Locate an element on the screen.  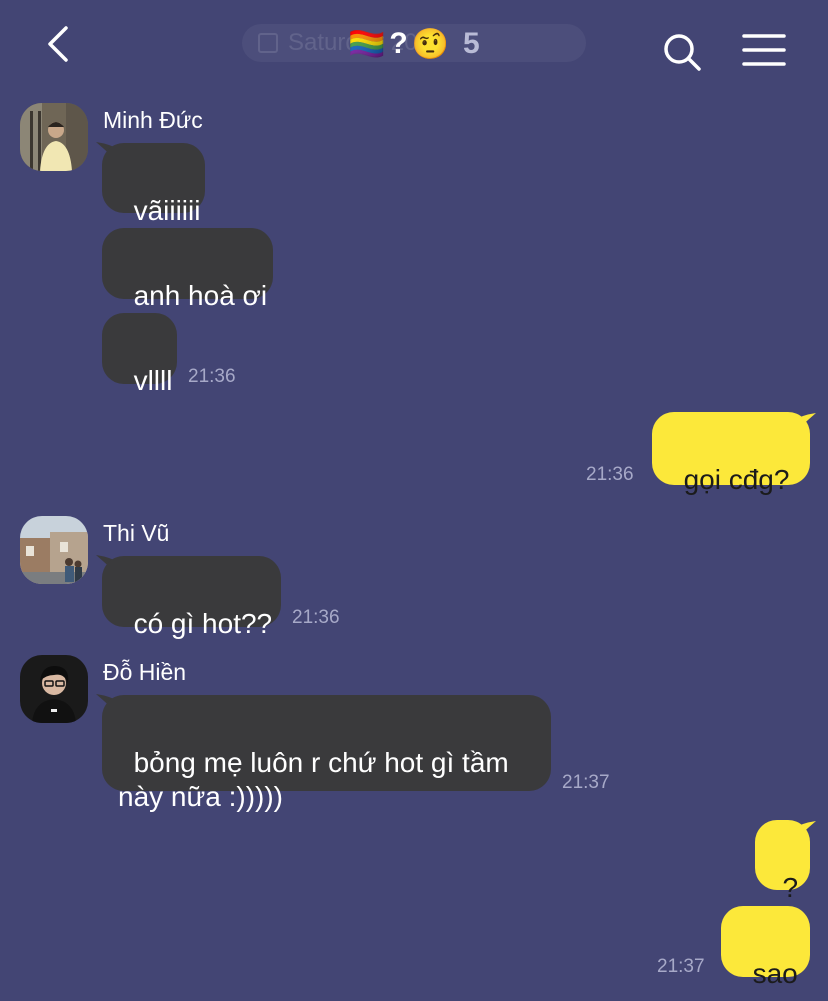
message-text: vllll is located at coordinates (153, 380).